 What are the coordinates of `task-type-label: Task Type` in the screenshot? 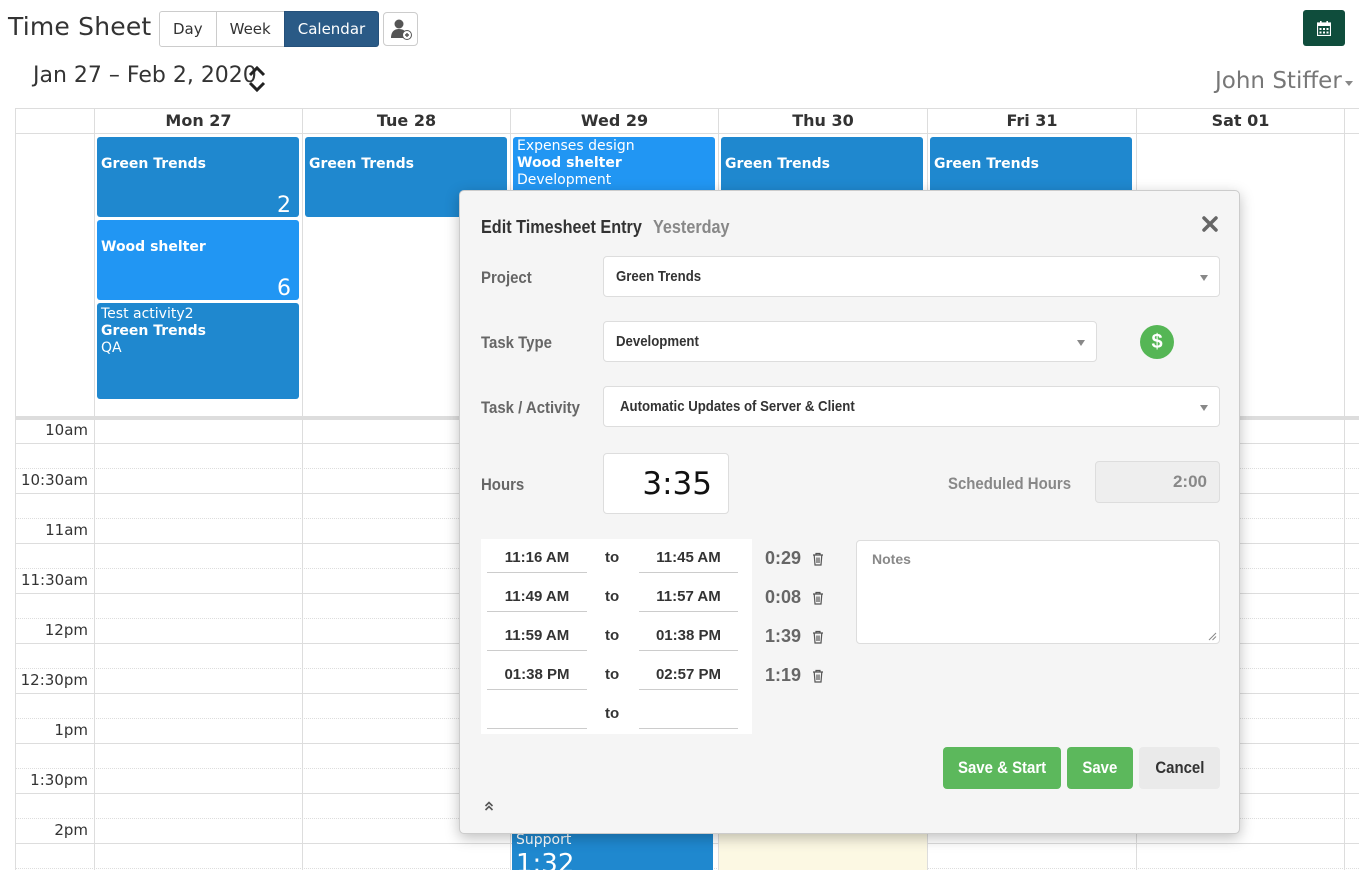 It's located at (516, 342).